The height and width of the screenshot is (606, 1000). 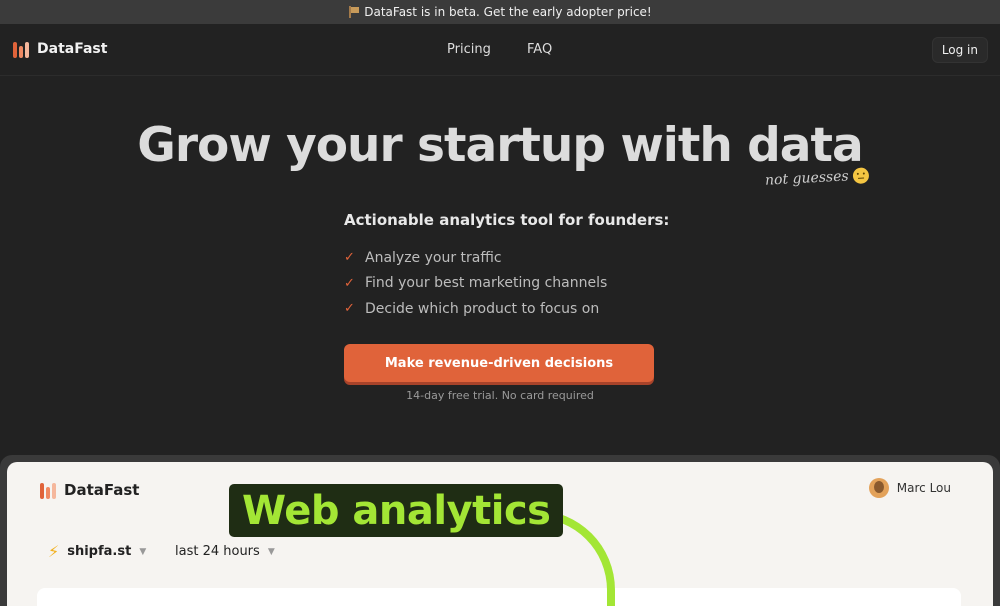 What do you see at coordinates (482, 308) in the screenshot?
I see `feature-text: Decide which product to focus on` at bounding box center [482, 308].